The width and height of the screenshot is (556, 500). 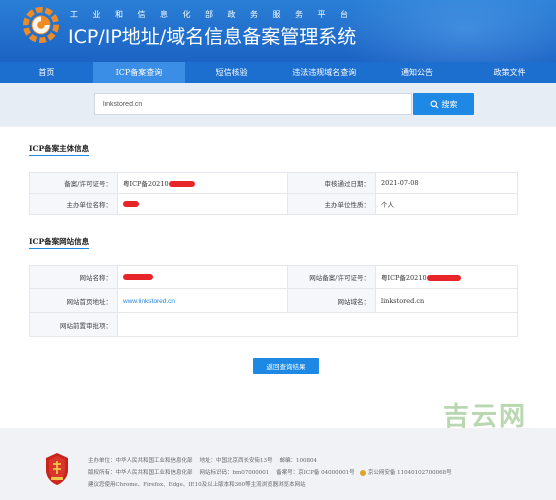 I want to click on nav-policy: 政策文件, so click(x=509, y=72).